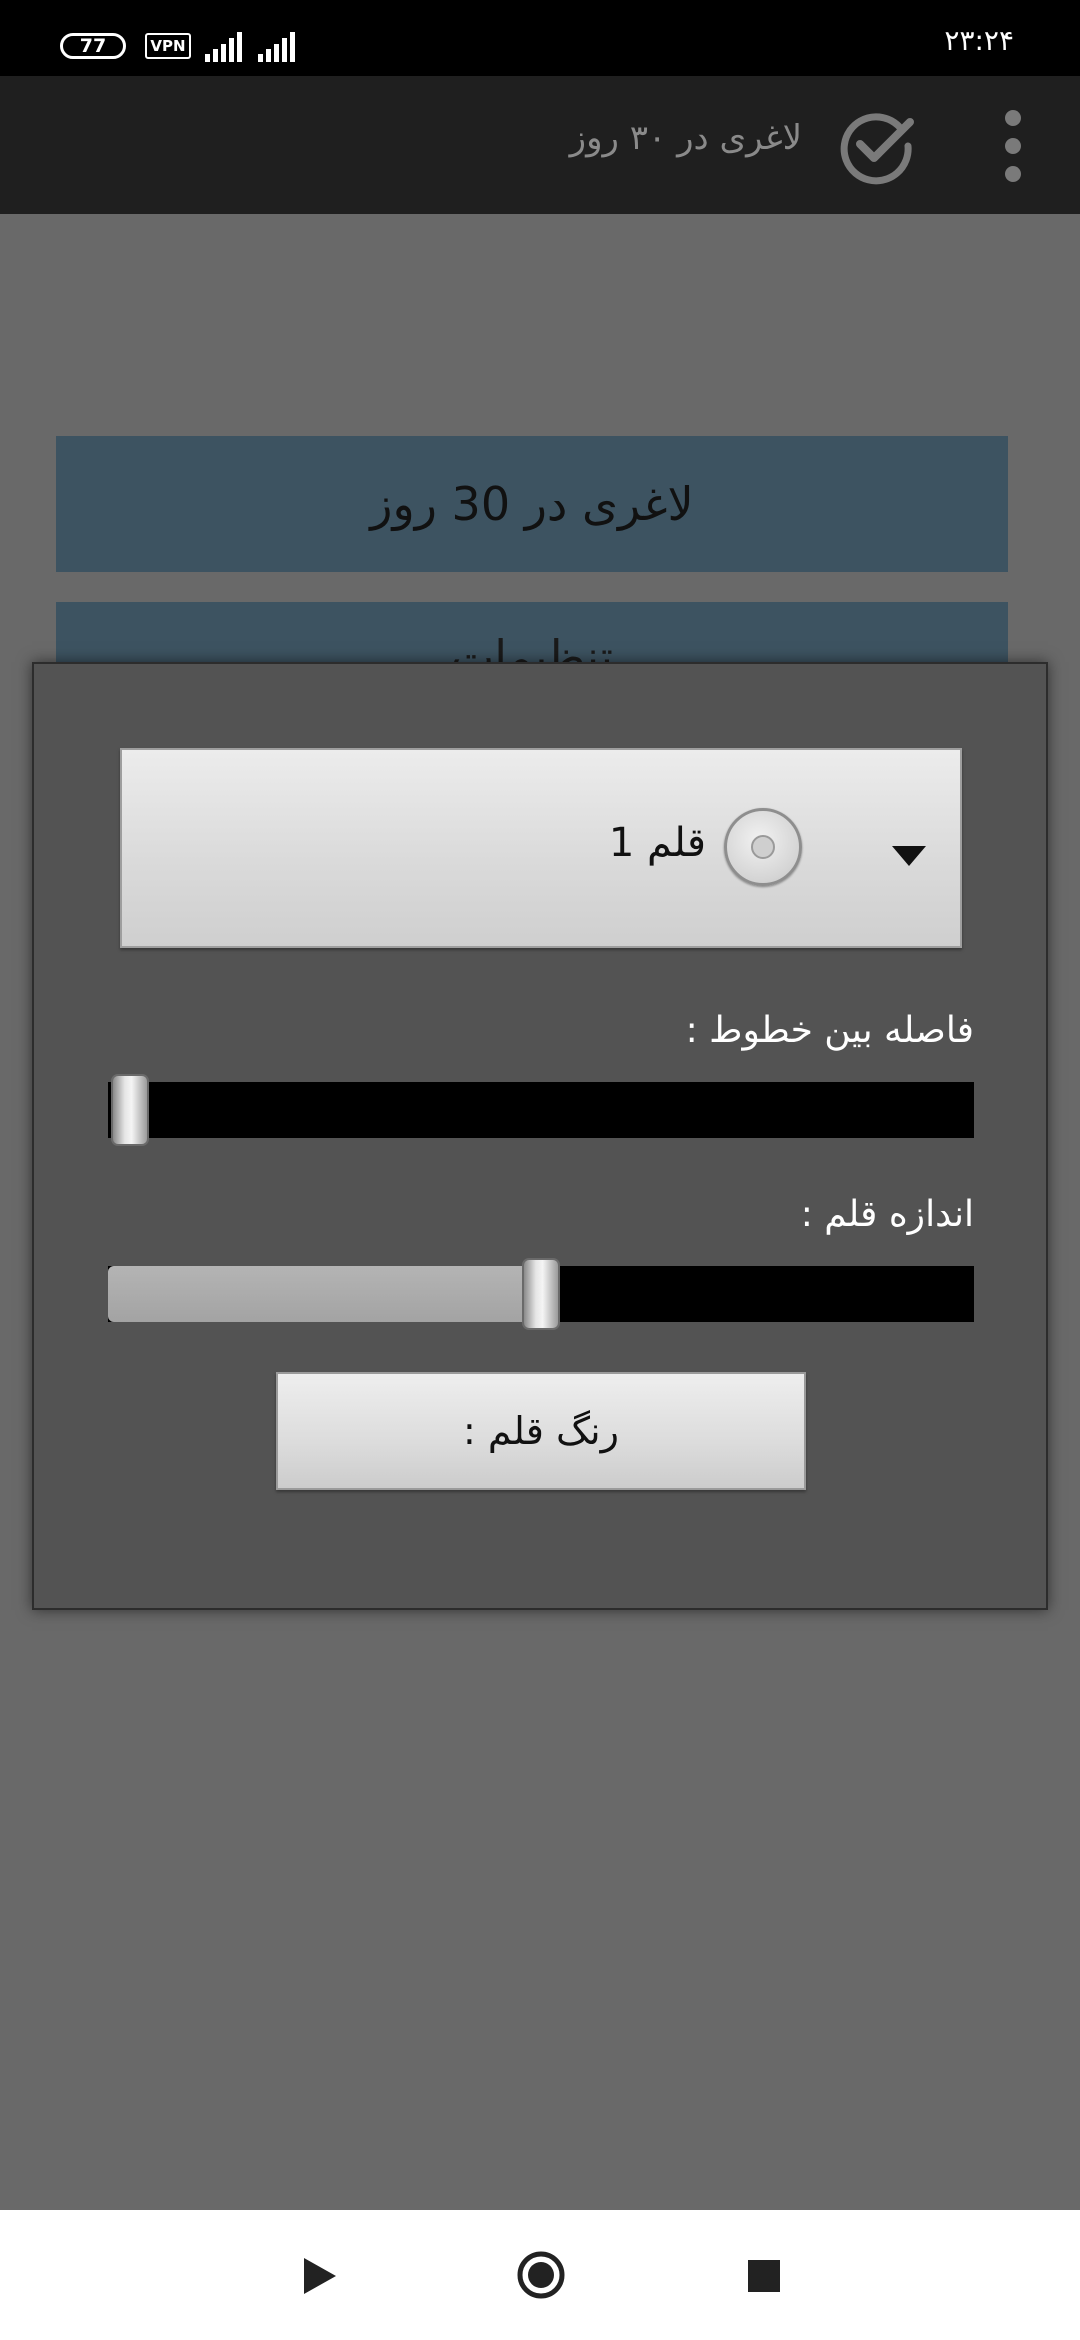 The image size is (1080, 2340). I want to click on battery-icon: 77, so click(93, 46).